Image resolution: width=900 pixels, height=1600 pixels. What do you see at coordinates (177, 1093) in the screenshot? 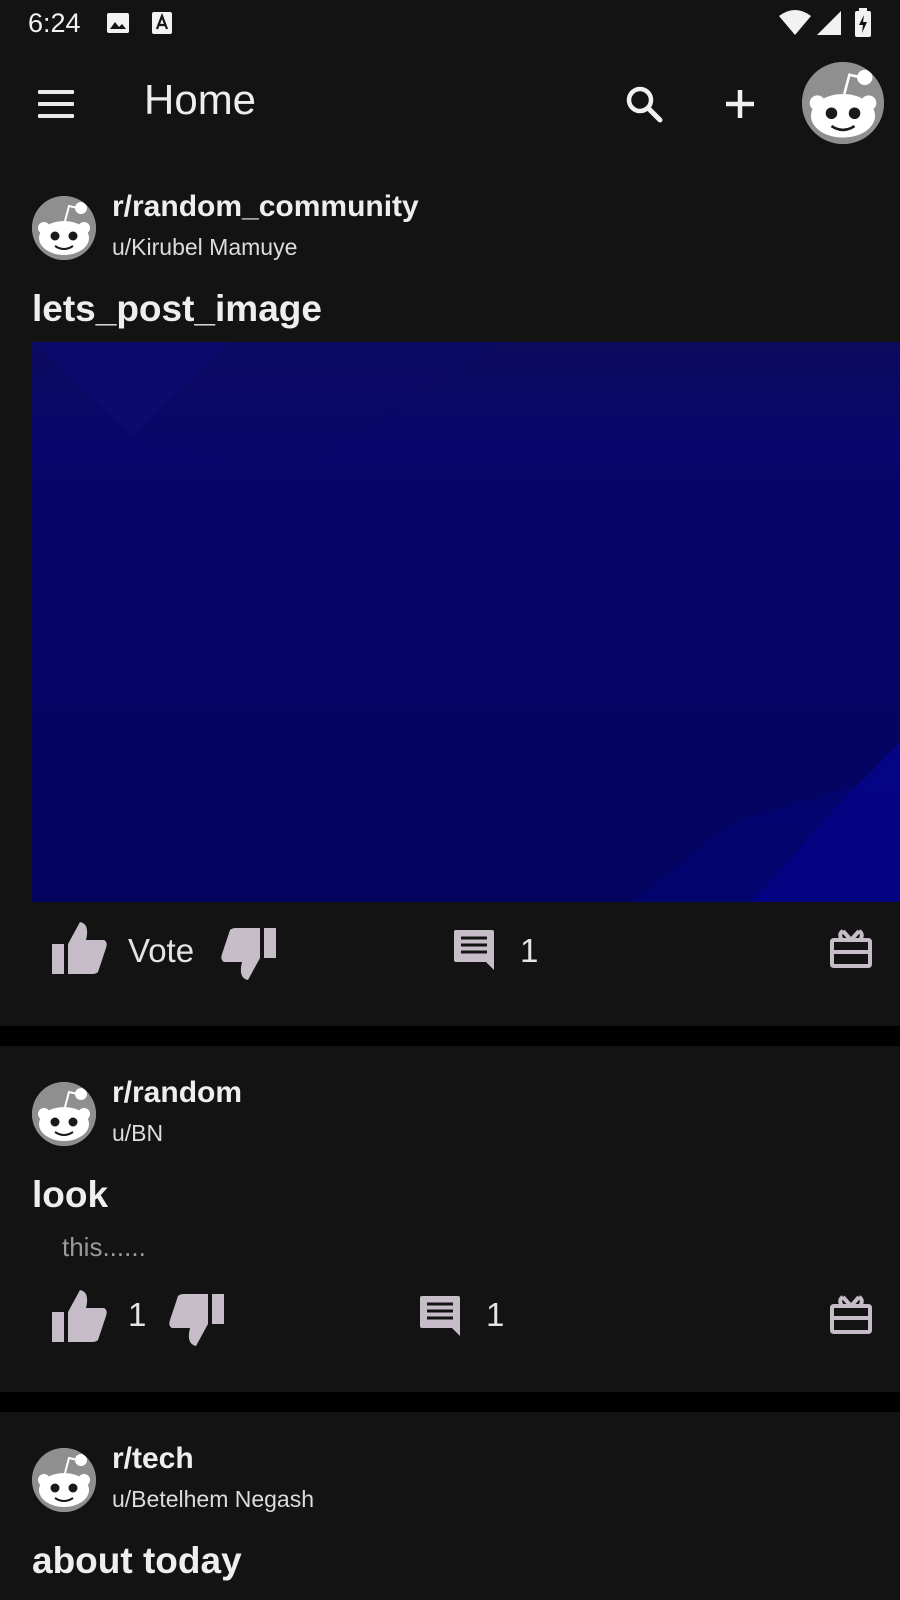
I see `subreddit-name: r/random` at bounding box center [177, 1093].